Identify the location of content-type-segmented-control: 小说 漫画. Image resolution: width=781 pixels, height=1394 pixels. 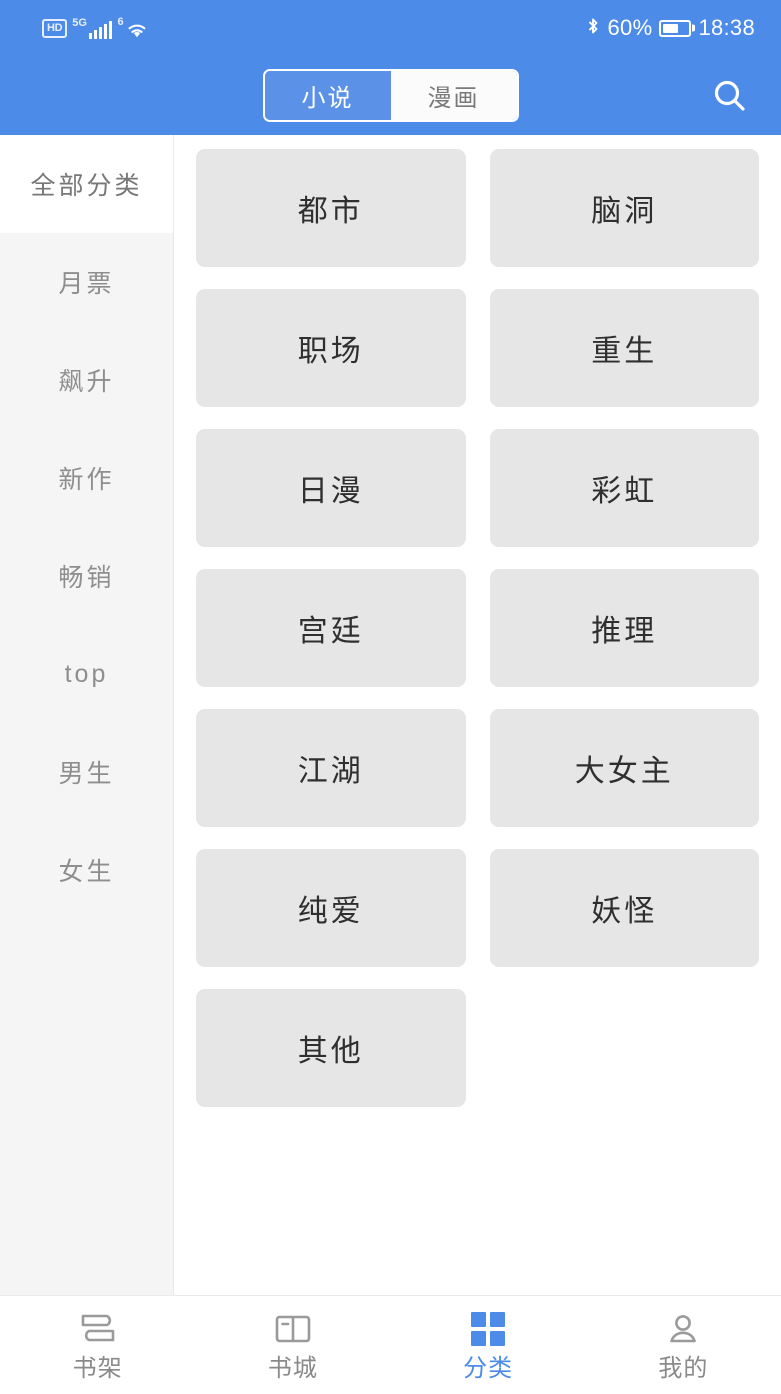
(390, 95).